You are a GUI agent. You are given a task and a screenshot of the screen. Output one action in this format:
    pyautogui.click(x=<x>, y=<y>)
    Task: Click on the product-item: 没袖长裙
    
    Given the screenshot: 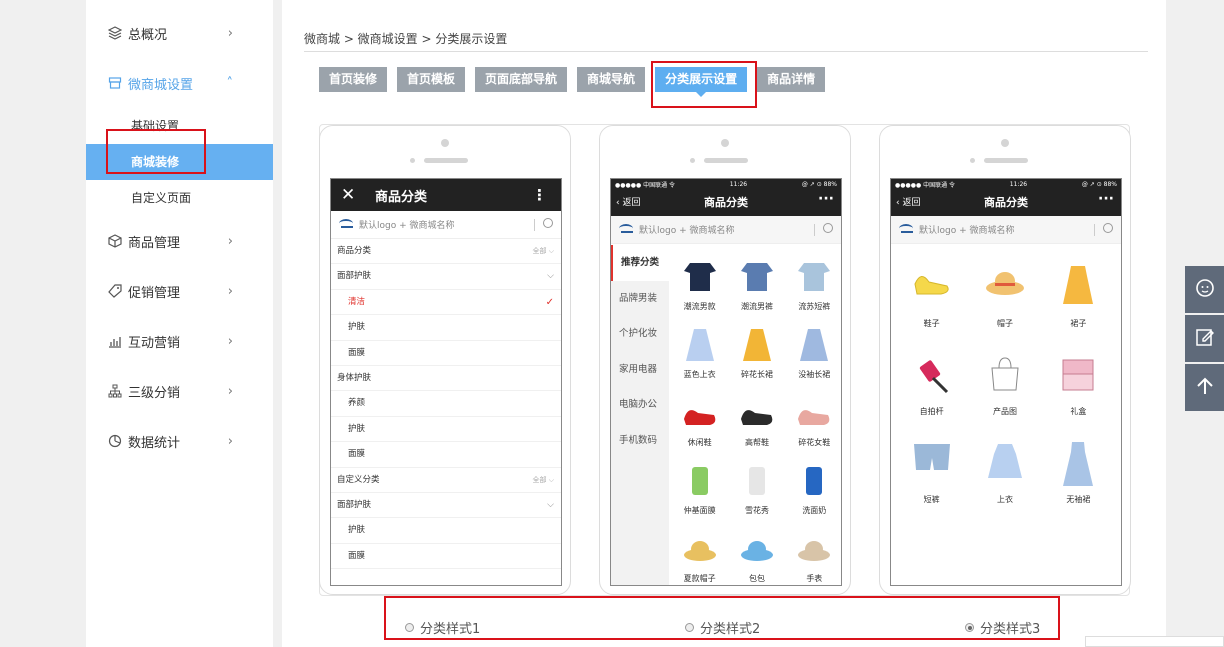 What is the action you would take?
    pyautogui.click(x=813, y=361)
    